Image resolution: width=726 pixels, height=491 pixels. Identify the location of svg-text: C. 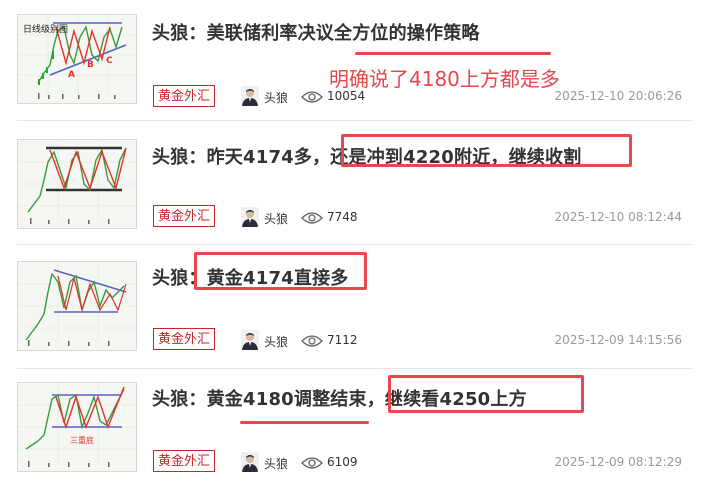
(109, 61).